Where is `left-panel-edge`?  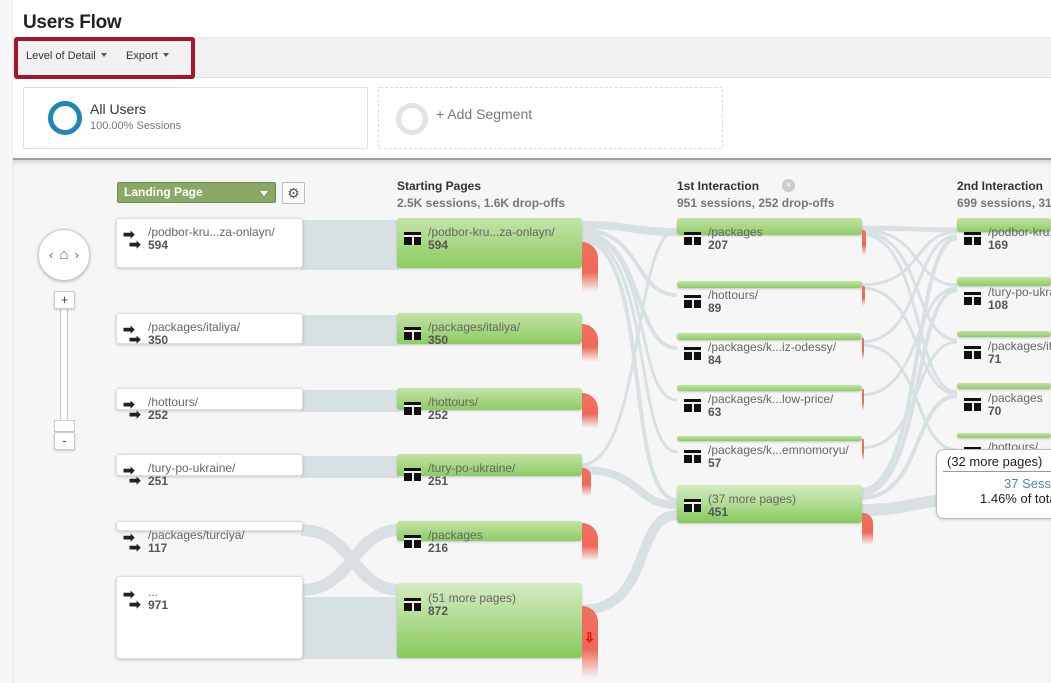
left-panel-edge is located at coordinates (6, 341).